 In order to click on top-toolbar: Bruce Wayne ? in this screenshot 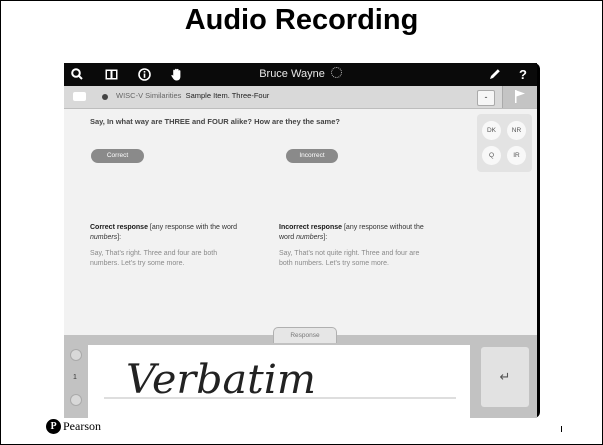, I will do `click(300, 74)`.